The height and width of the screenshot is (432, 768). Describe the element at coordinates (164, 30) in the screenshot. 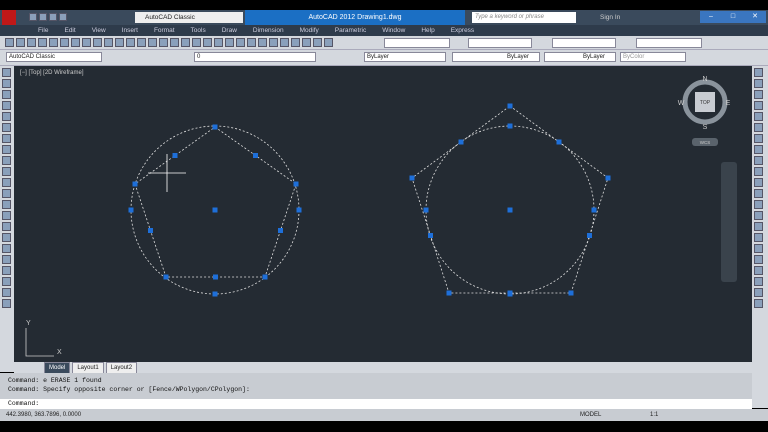

I see `menu-format: Format` at that location.